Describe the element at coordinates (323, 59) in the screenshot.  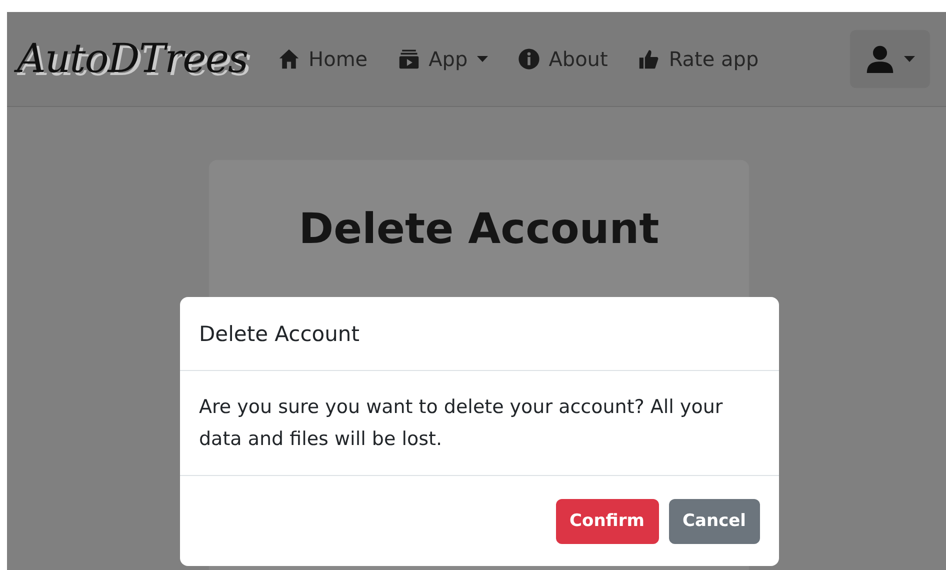
I see `nav-link: Home` at that location.